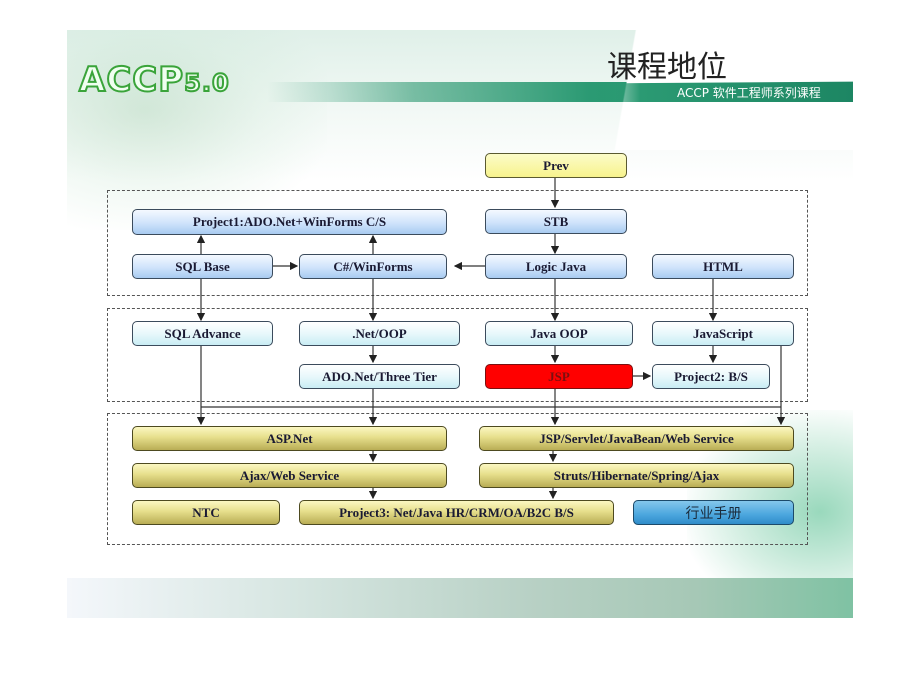 The image size is (920, 690). I want to click on node-csharp-winforms: C#/WinForms, so click(373, 266).